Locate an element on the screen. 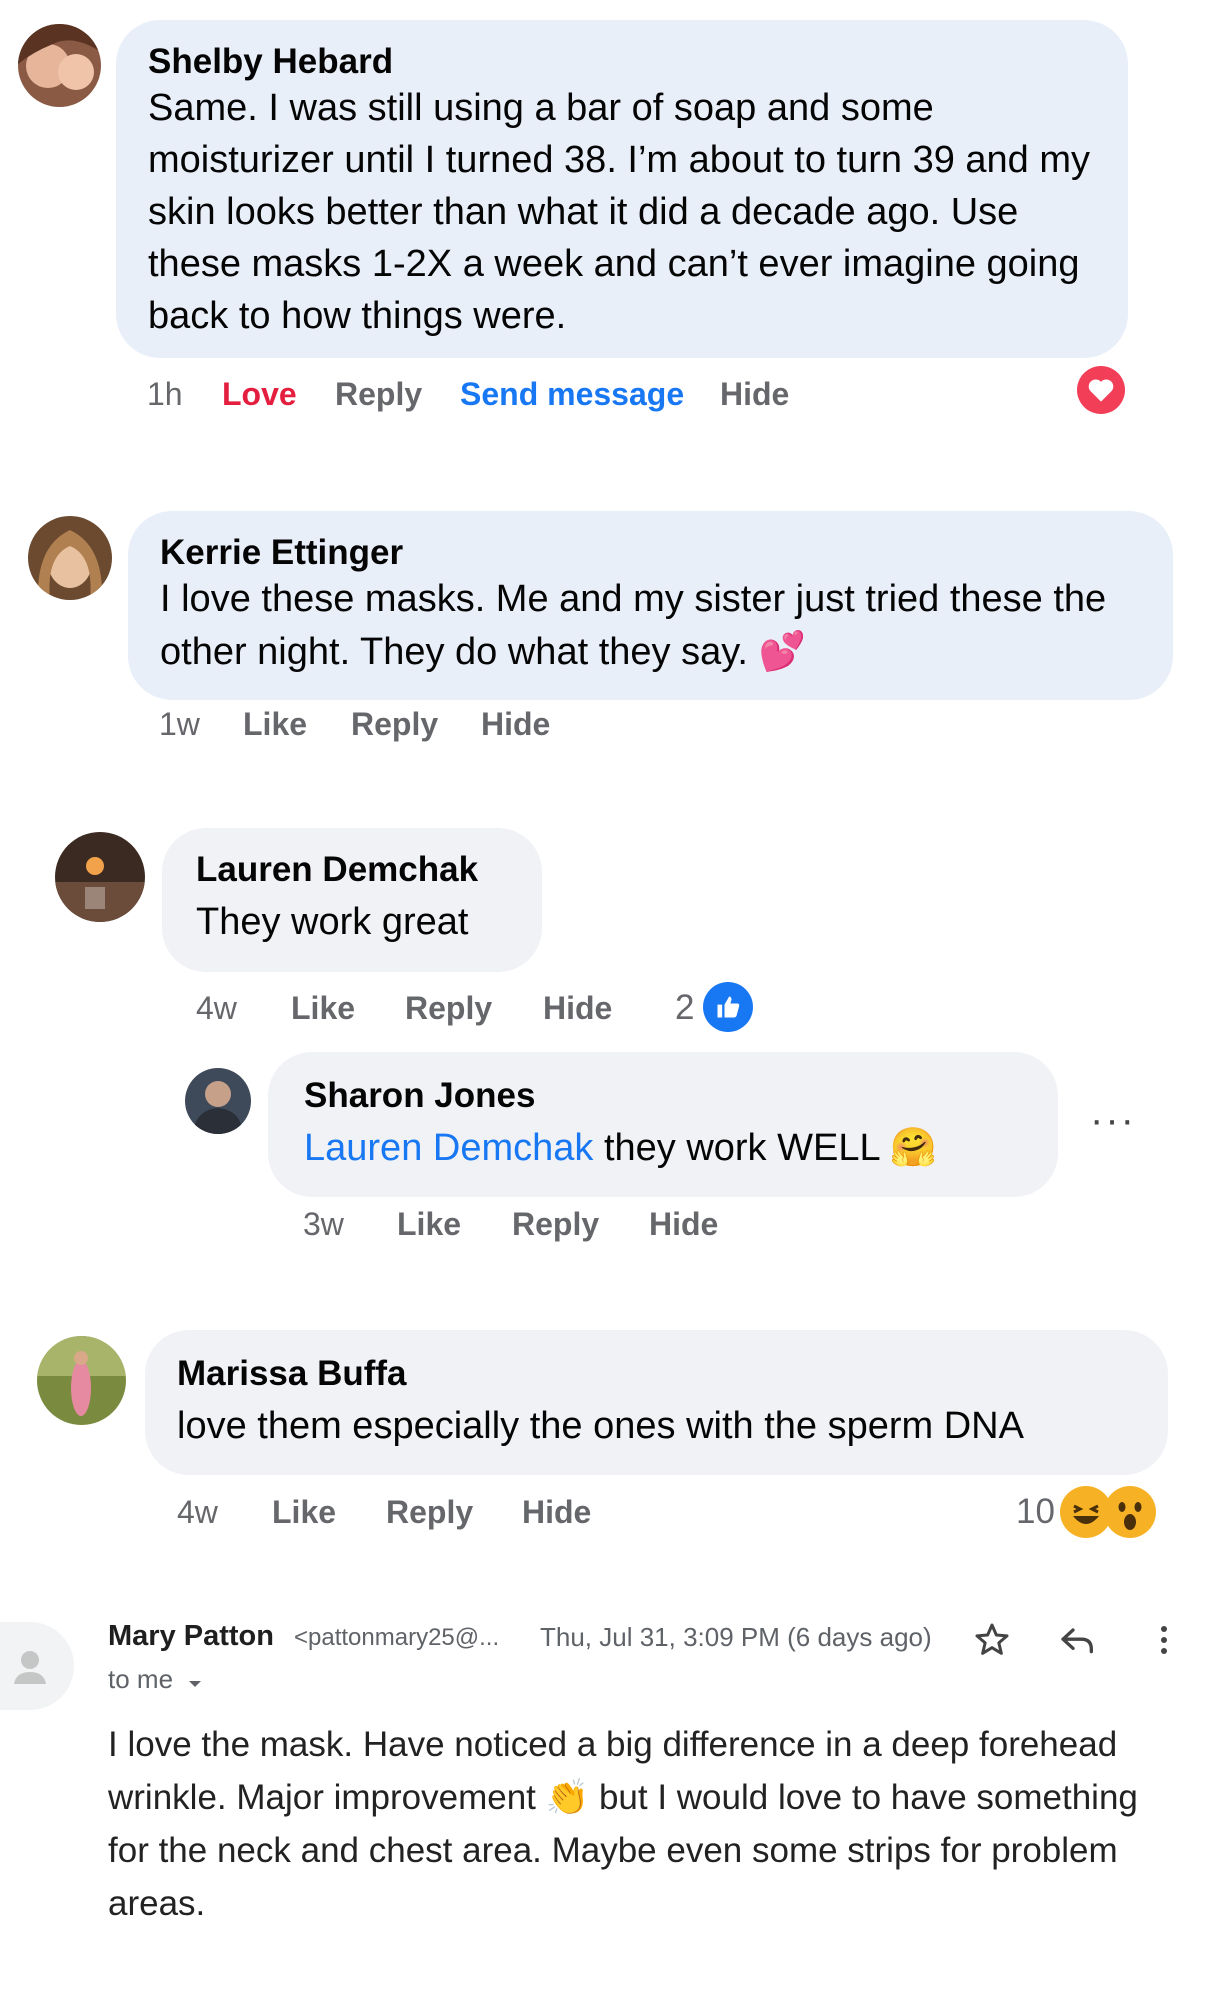  two-hearts-icon: 💕 is located at coordinates (782, 652).